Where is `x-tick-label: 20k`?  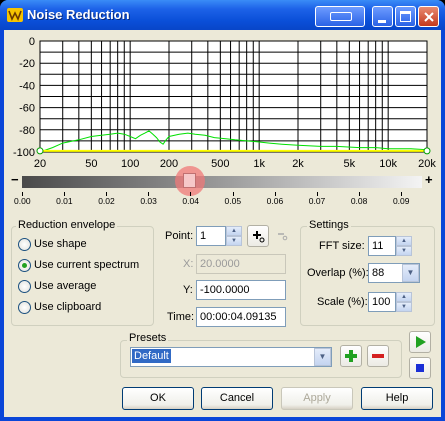
x-tick-label: 20k is located at coordinates (427, 164).